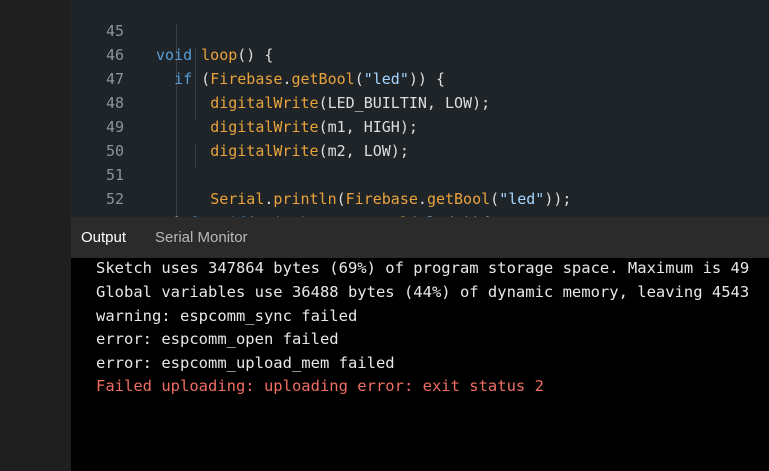 The image size is (769, 471). What do you see at coordinates (350, 103) in the screenshot?
I see `code-text: digitalWrite(LED_BUILTIN, LOW);` at bounding box center [350, 103].